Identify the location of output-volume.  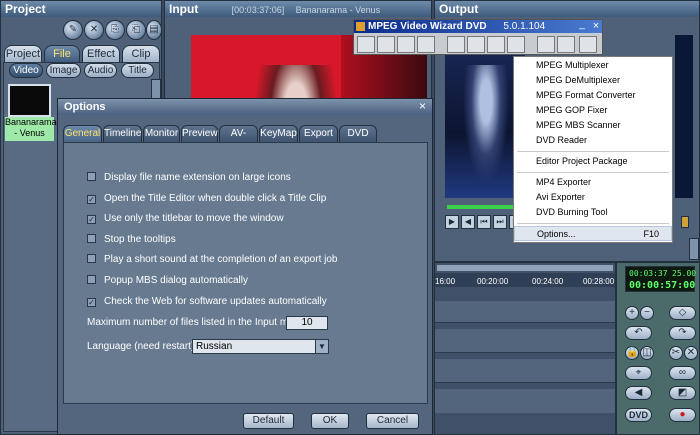
(685, 222).